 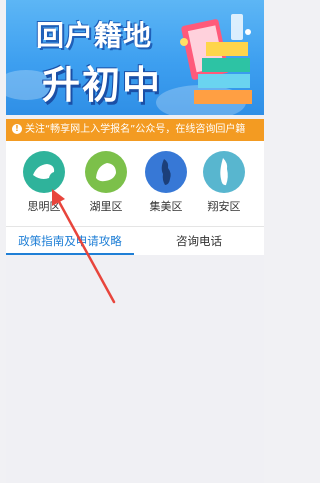 I want to click on district-xiangan: 翔安区, so click(x=224, y=182).